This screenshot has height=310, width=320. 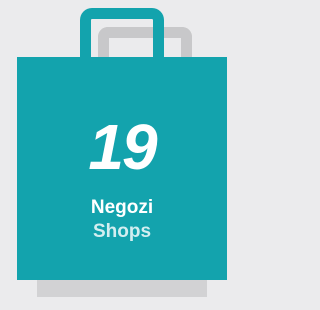 I want to click on shops-label-english: Shops, so click(x=122, y=231).